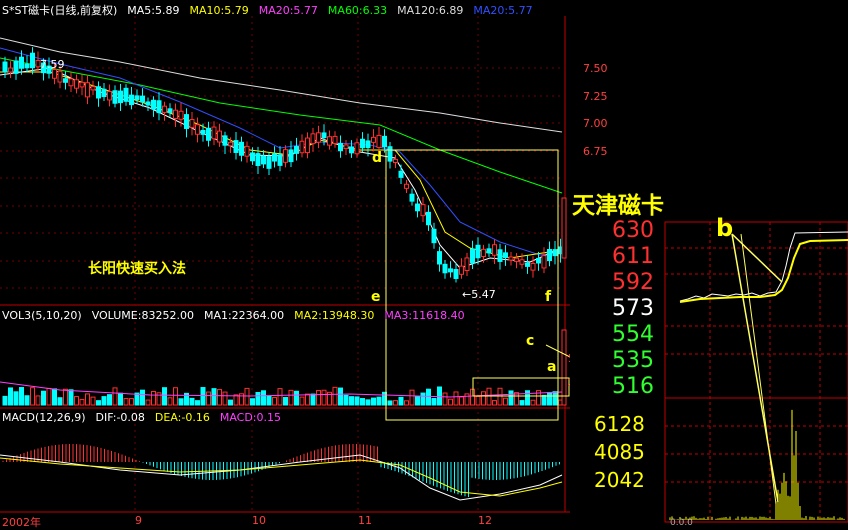  I want to click on mark-e: e, so click(376, 297).